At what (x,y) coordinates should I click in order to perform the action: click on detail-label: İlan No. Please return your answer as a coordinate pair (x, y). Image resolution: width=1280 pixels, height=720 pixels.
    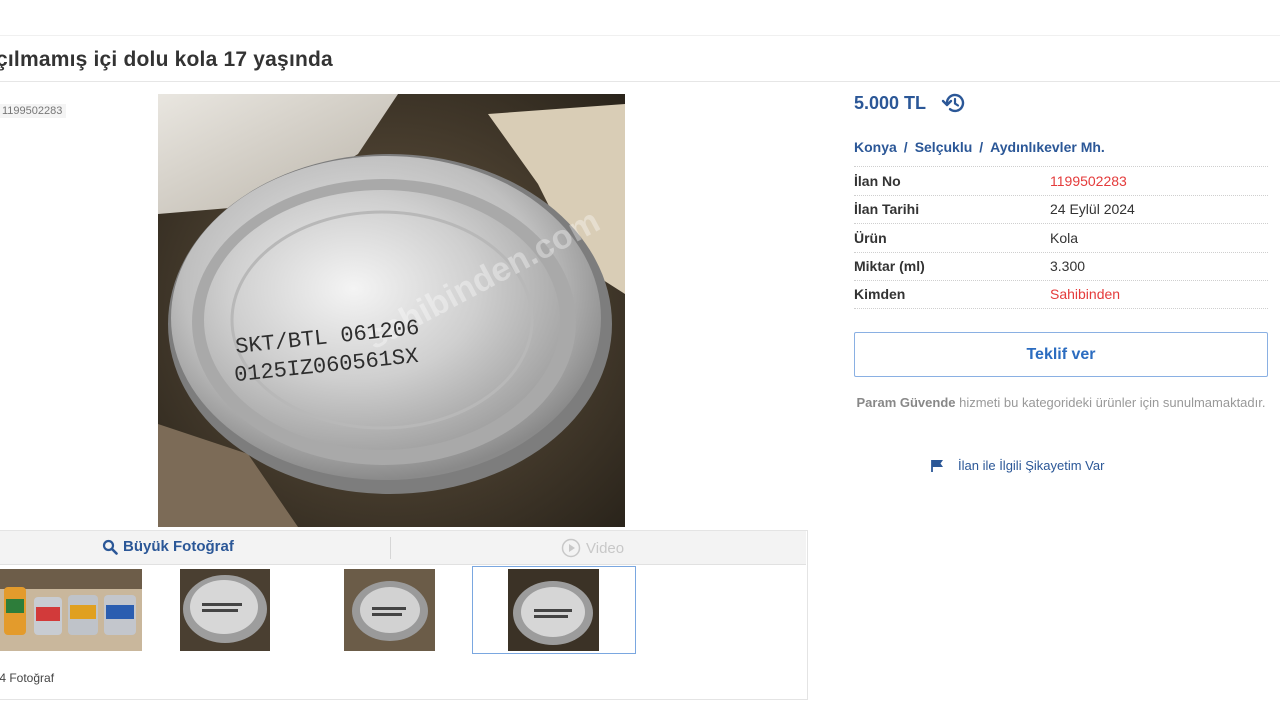
    Looking at the image, I should click on (877, 180).